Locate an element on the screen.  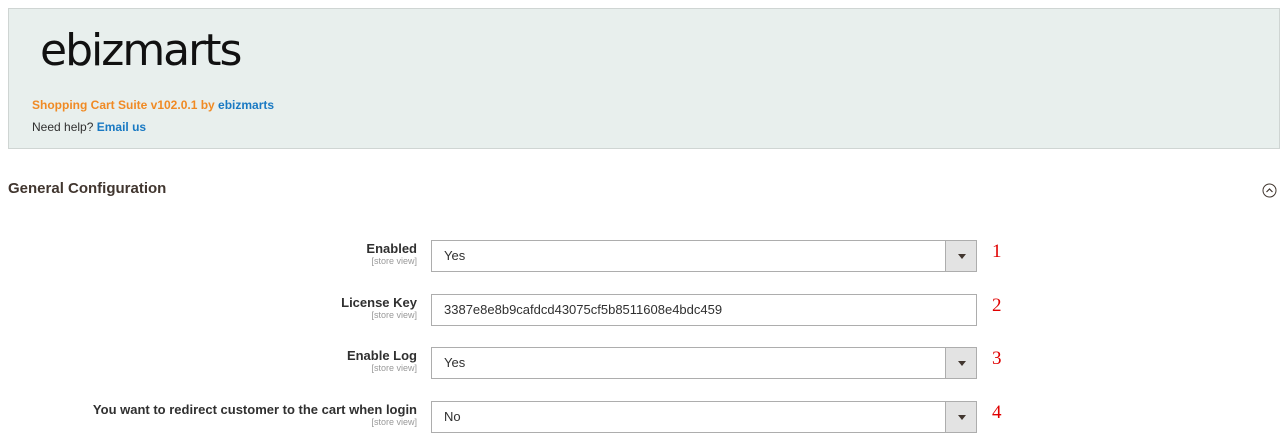
annotation-number: 4 is located at coordinates (997, 412).